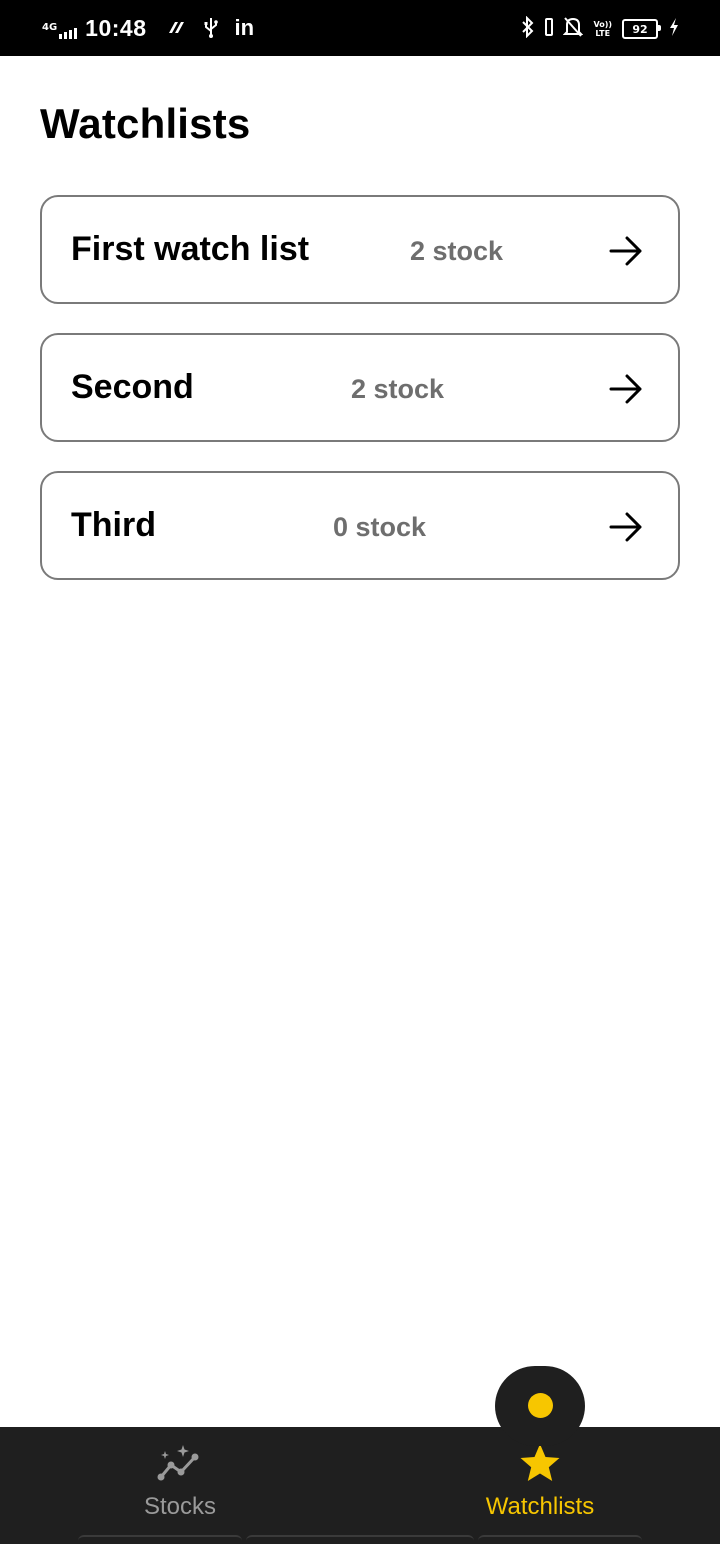 The height and width of the screenshot is (1546, 720). I want to click on tab-stocks: Stocks, so click(180, 1485).